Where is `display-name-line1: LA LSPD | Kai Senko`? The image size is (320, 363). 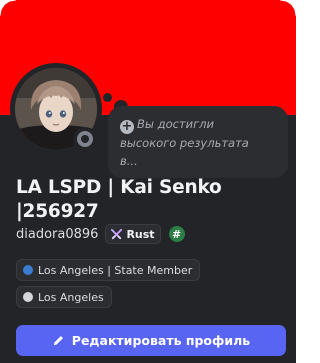
display-name-line1: LA LSPD | Kai Senko is located at coordinates (119, 187).